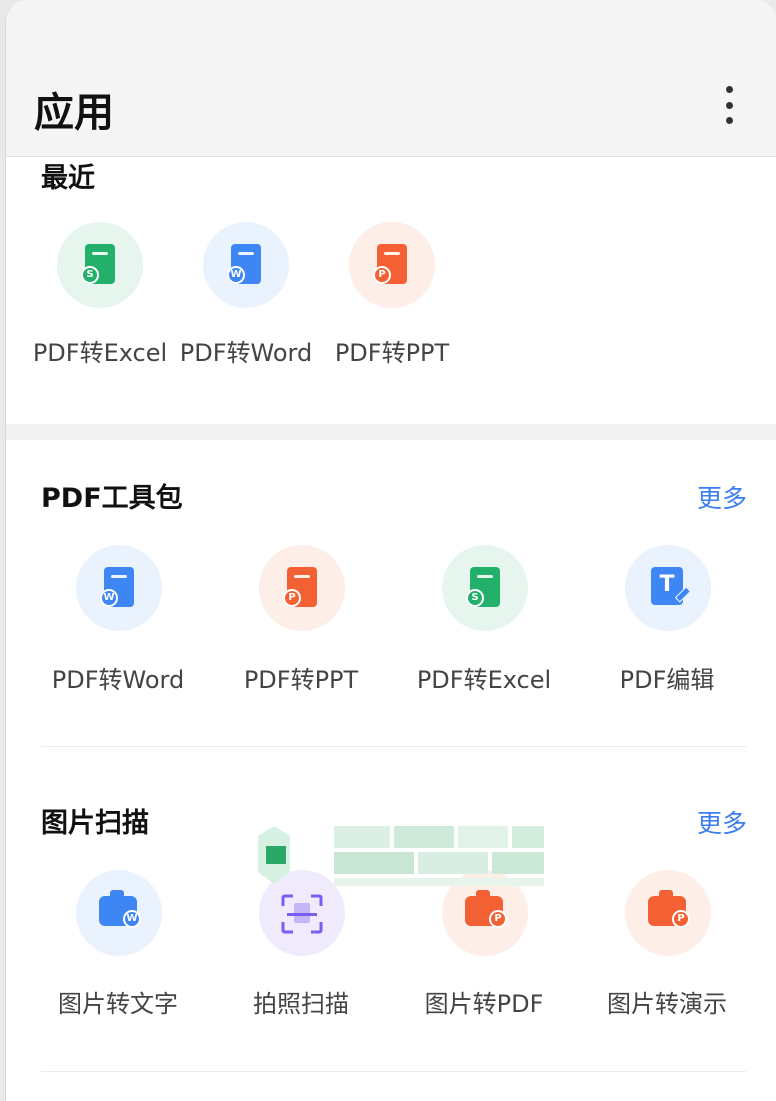 Image resolution: width=776 pixels, height=1101 pixels. What do you see at coordinates (68, 178) in the screenshot?
I see `recent-section-title: 最近` at bounding box center [68, 178].